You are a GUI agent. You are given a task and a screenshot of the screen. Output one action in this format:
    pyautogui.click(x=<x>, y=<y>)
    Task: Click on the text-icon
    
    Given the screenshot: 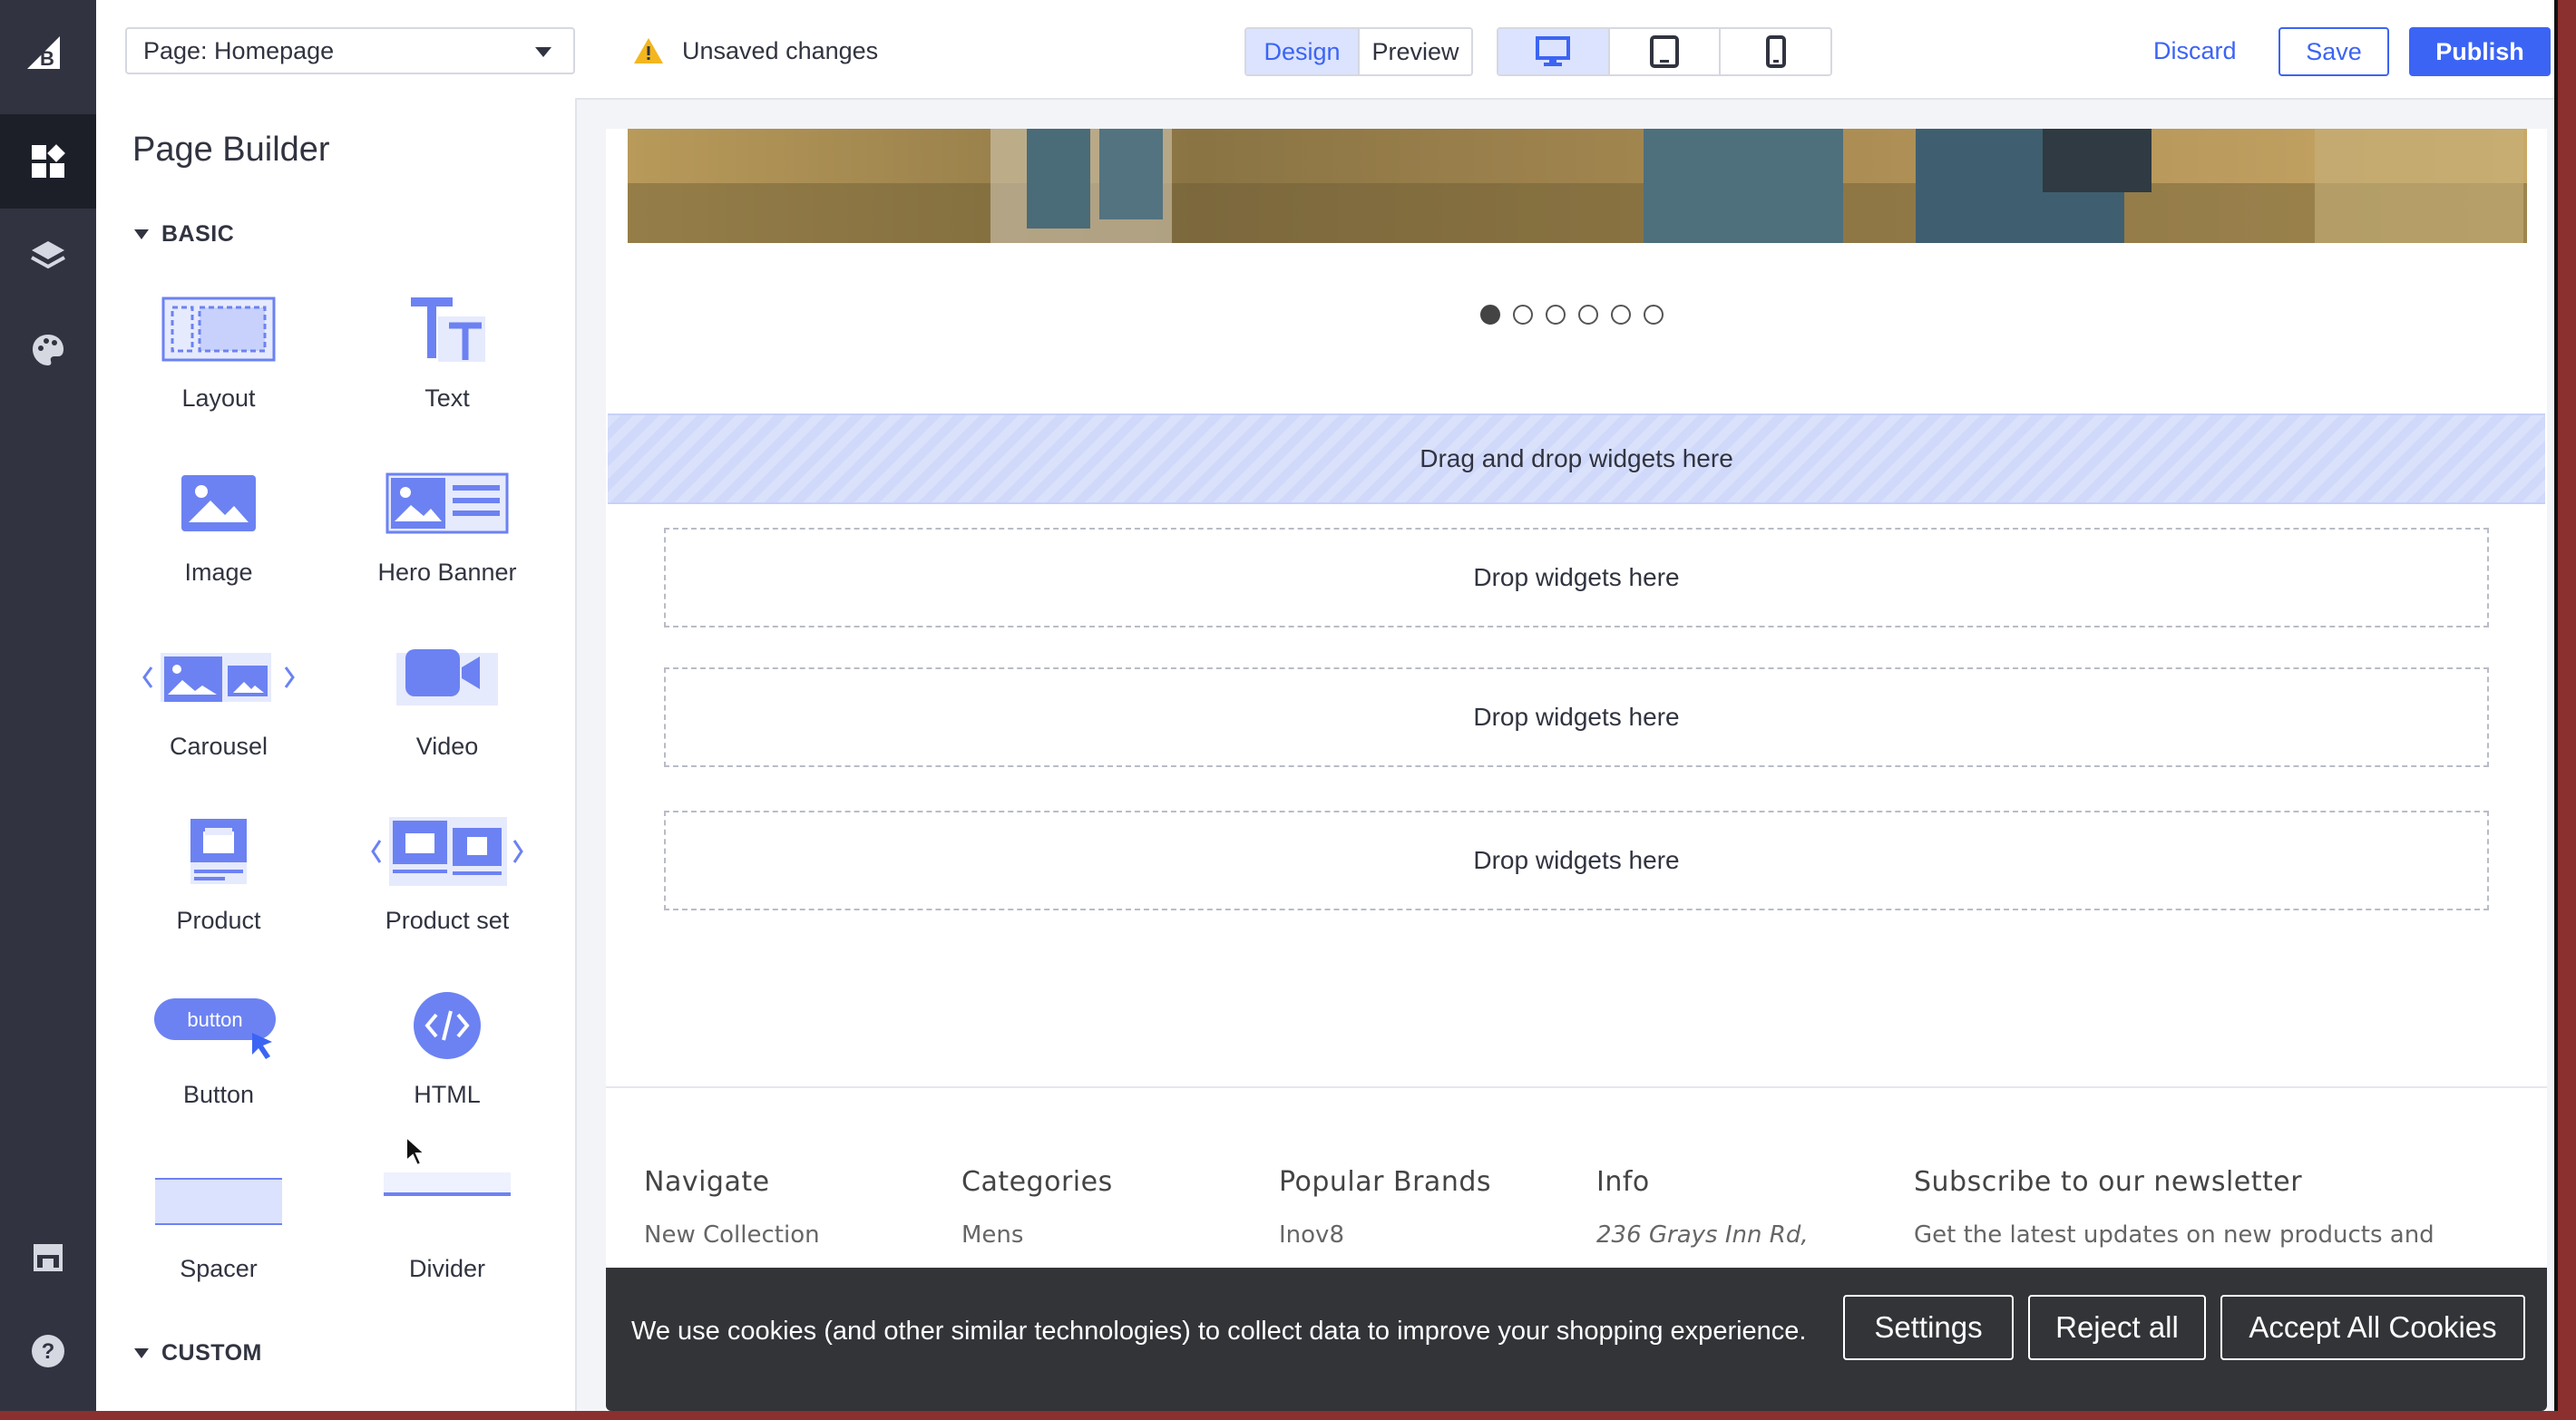 What is the action you would take?
    pyautogui.click(x=447, y=329)
    